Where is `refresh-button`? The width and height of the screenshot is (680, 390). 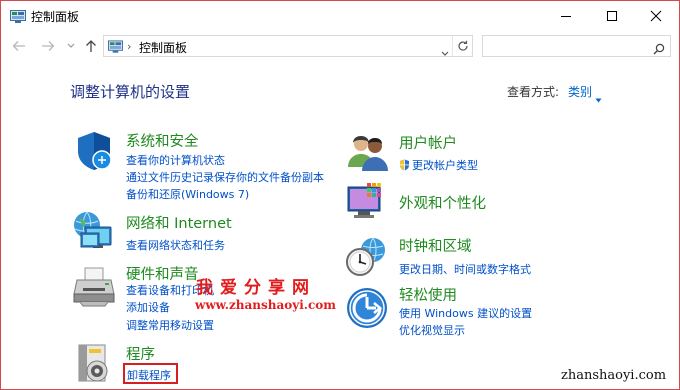
refresh-button is located at coordinates (462, 46).